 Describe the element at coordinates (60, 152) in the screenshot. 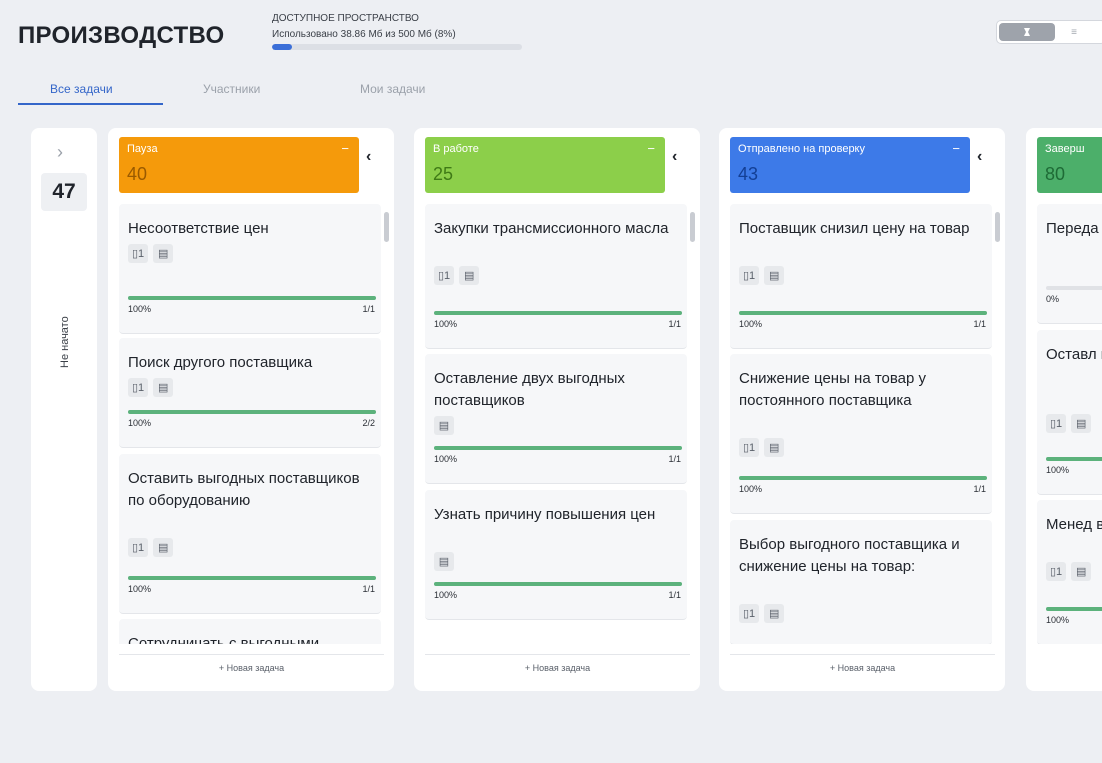

I see `expand-chevron-icon: ›` at that location.